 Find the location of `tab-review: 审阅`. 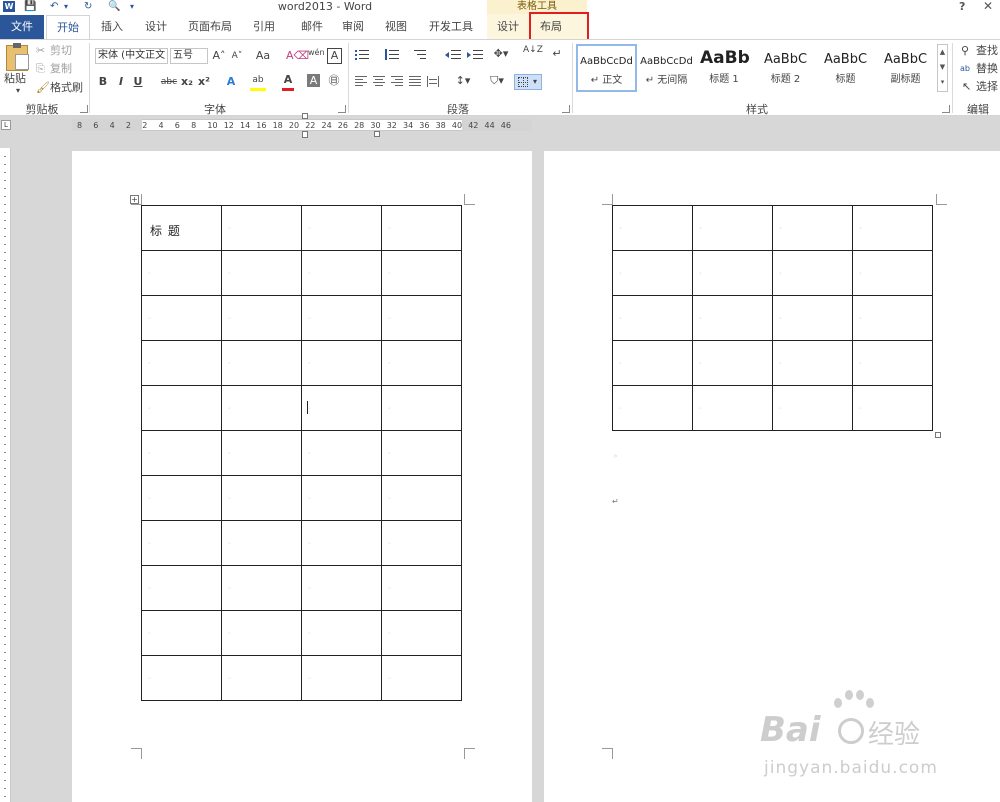

tab-review: 审阅 is located at coordinates (353, 27).